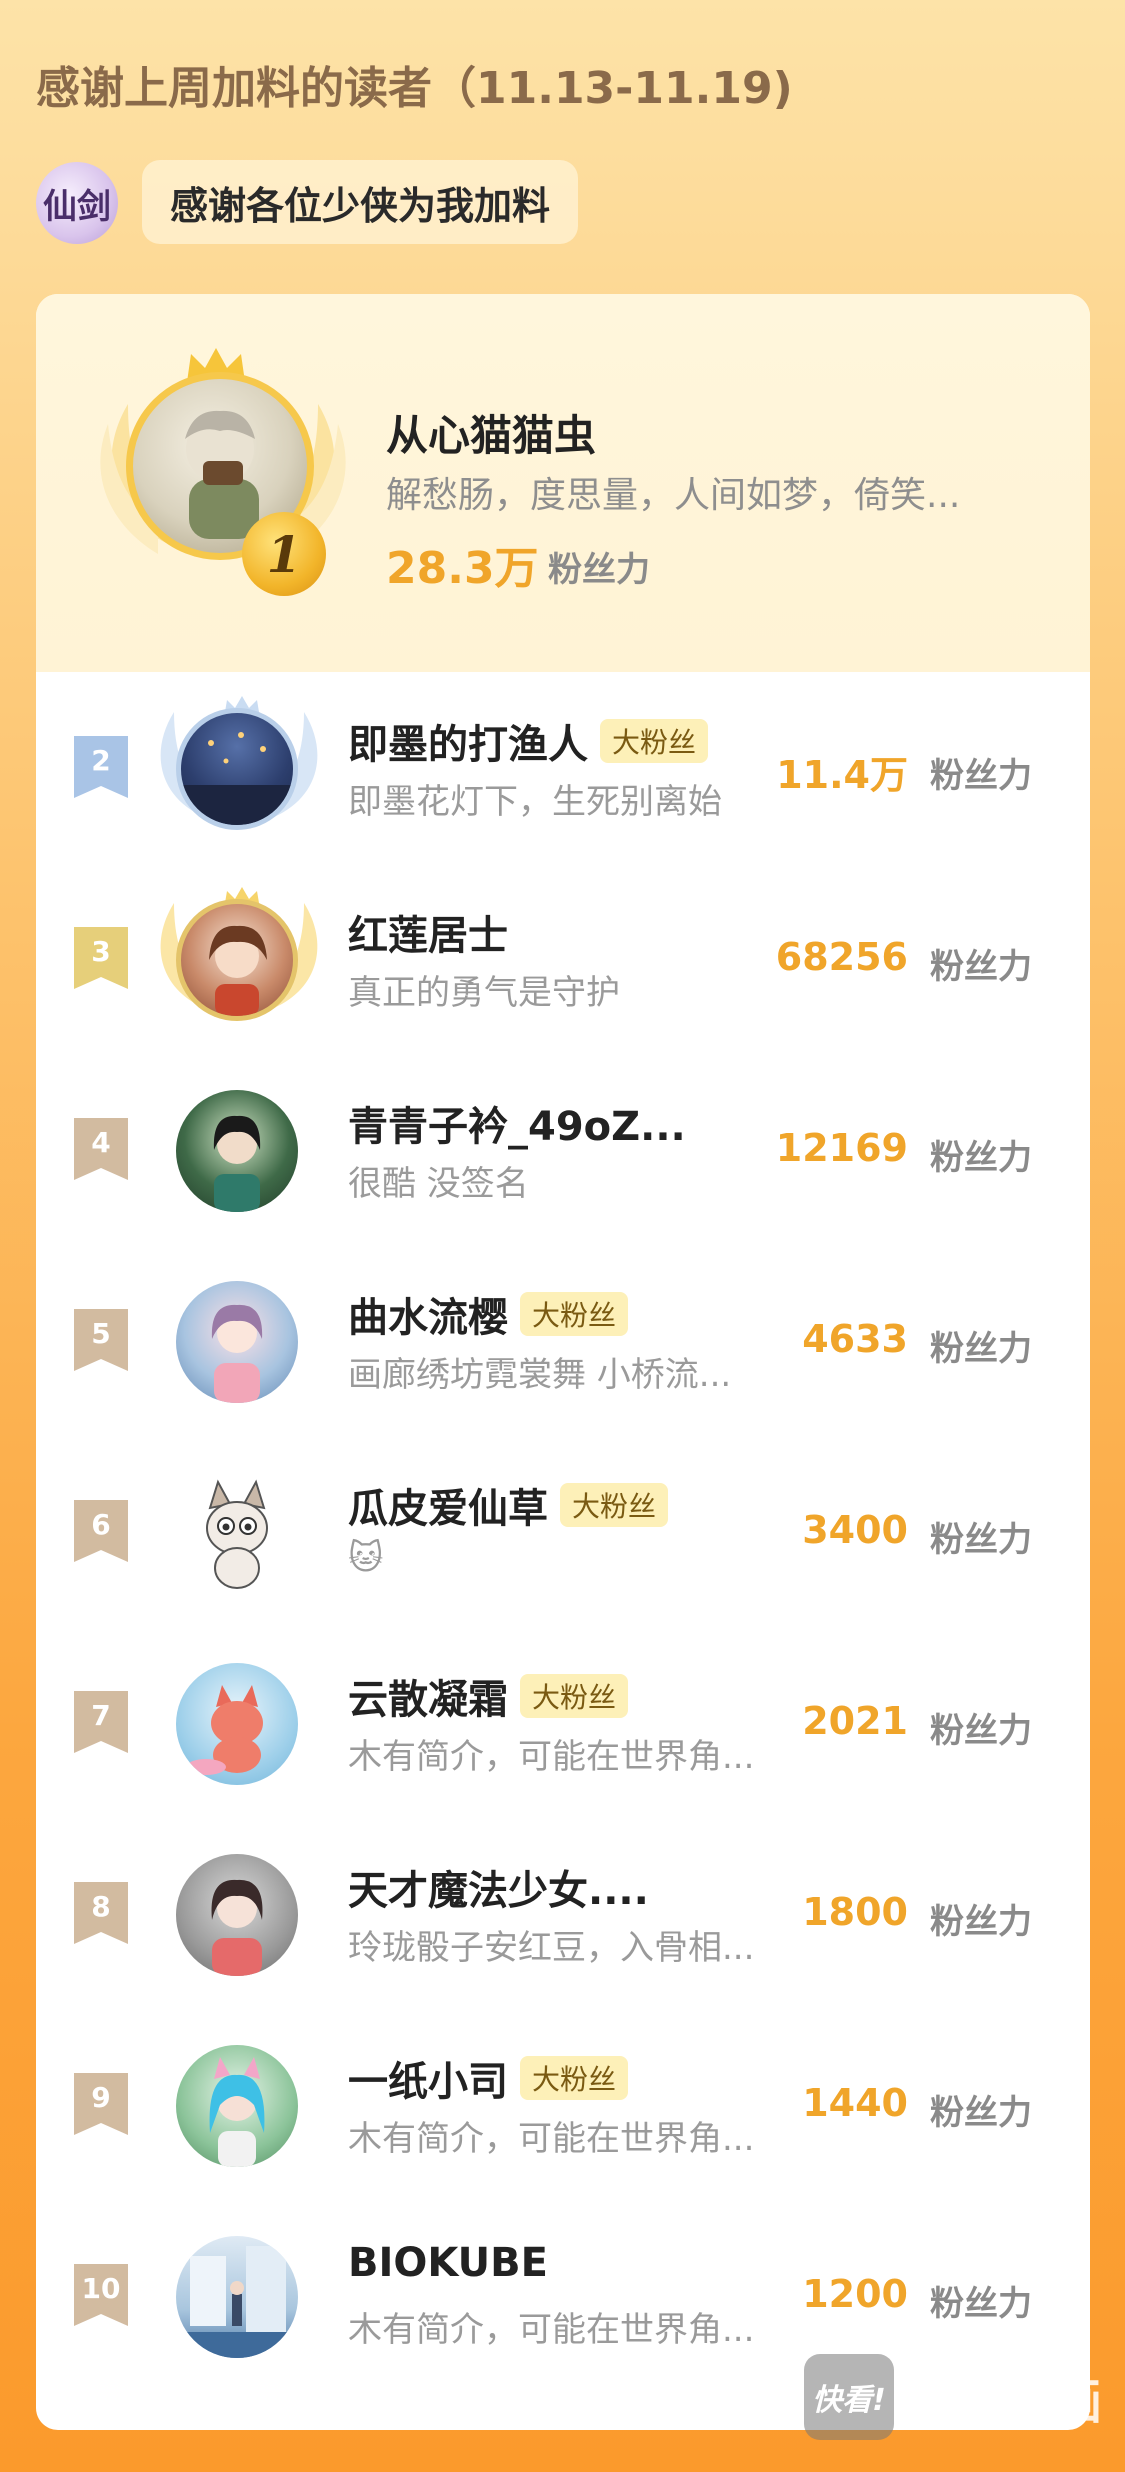  I want to click on fan-power-value: 28.3万, so click(462, 568).